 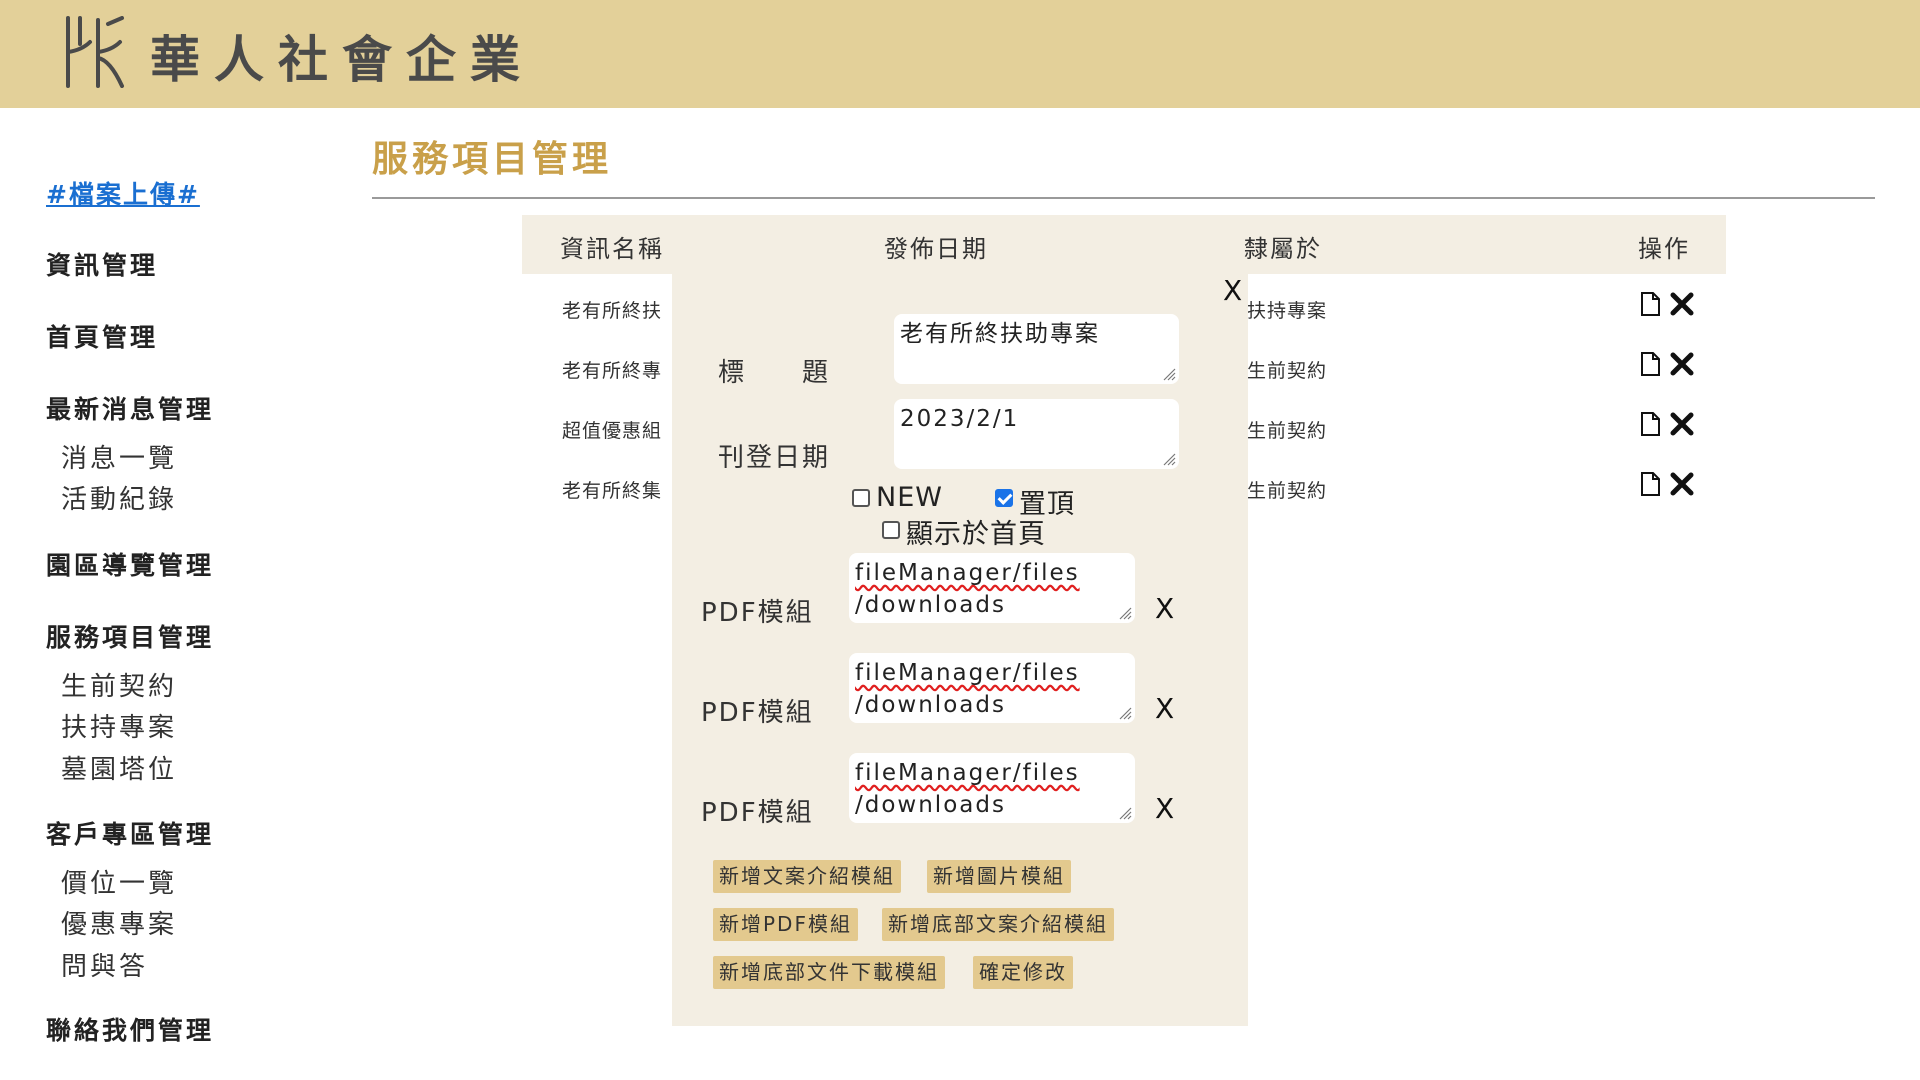 What do you see at coordinates (119, 456) in the screenshot?
I see `nav-news-list: 消息一覽` at bounding box center [119, 456].